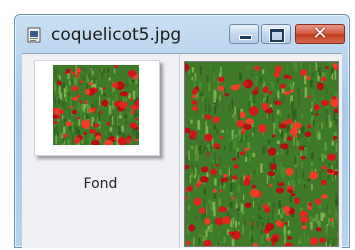 The width and height of the screenshot is (355, 250). Describe the element at coordinates (100, 184) in the screenshot. I see `thumbnail-label: Fond` at that location.